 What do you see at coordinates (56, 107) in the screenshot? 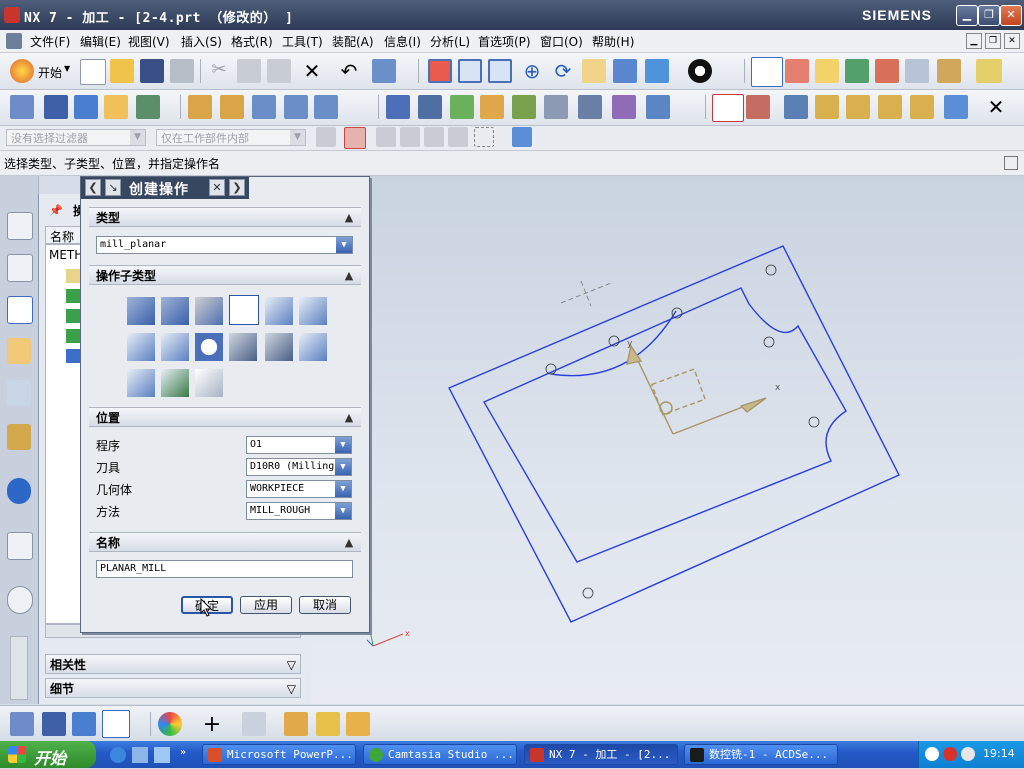
I see `machine-tool-view-icon` at bounding box center [56, 107].